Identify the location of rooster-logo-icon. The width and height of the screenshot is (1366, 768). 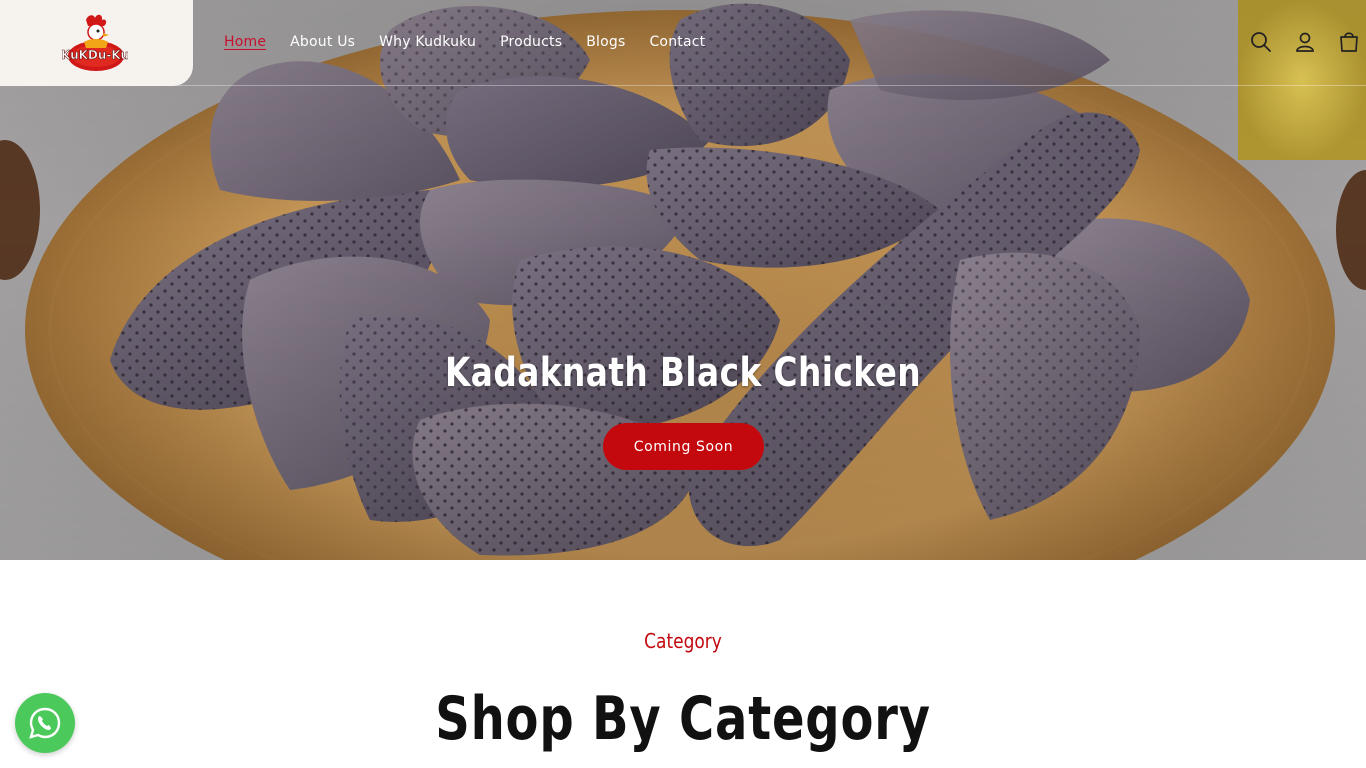
(96, 42).